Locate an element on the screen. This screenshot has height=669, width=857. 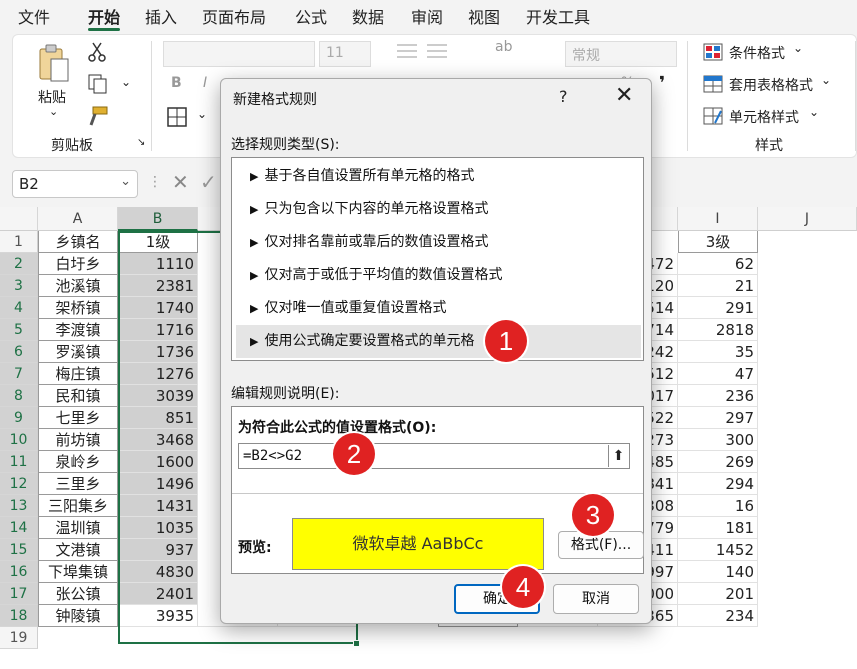
align-middle-icon is located at coordinates (437, 51).